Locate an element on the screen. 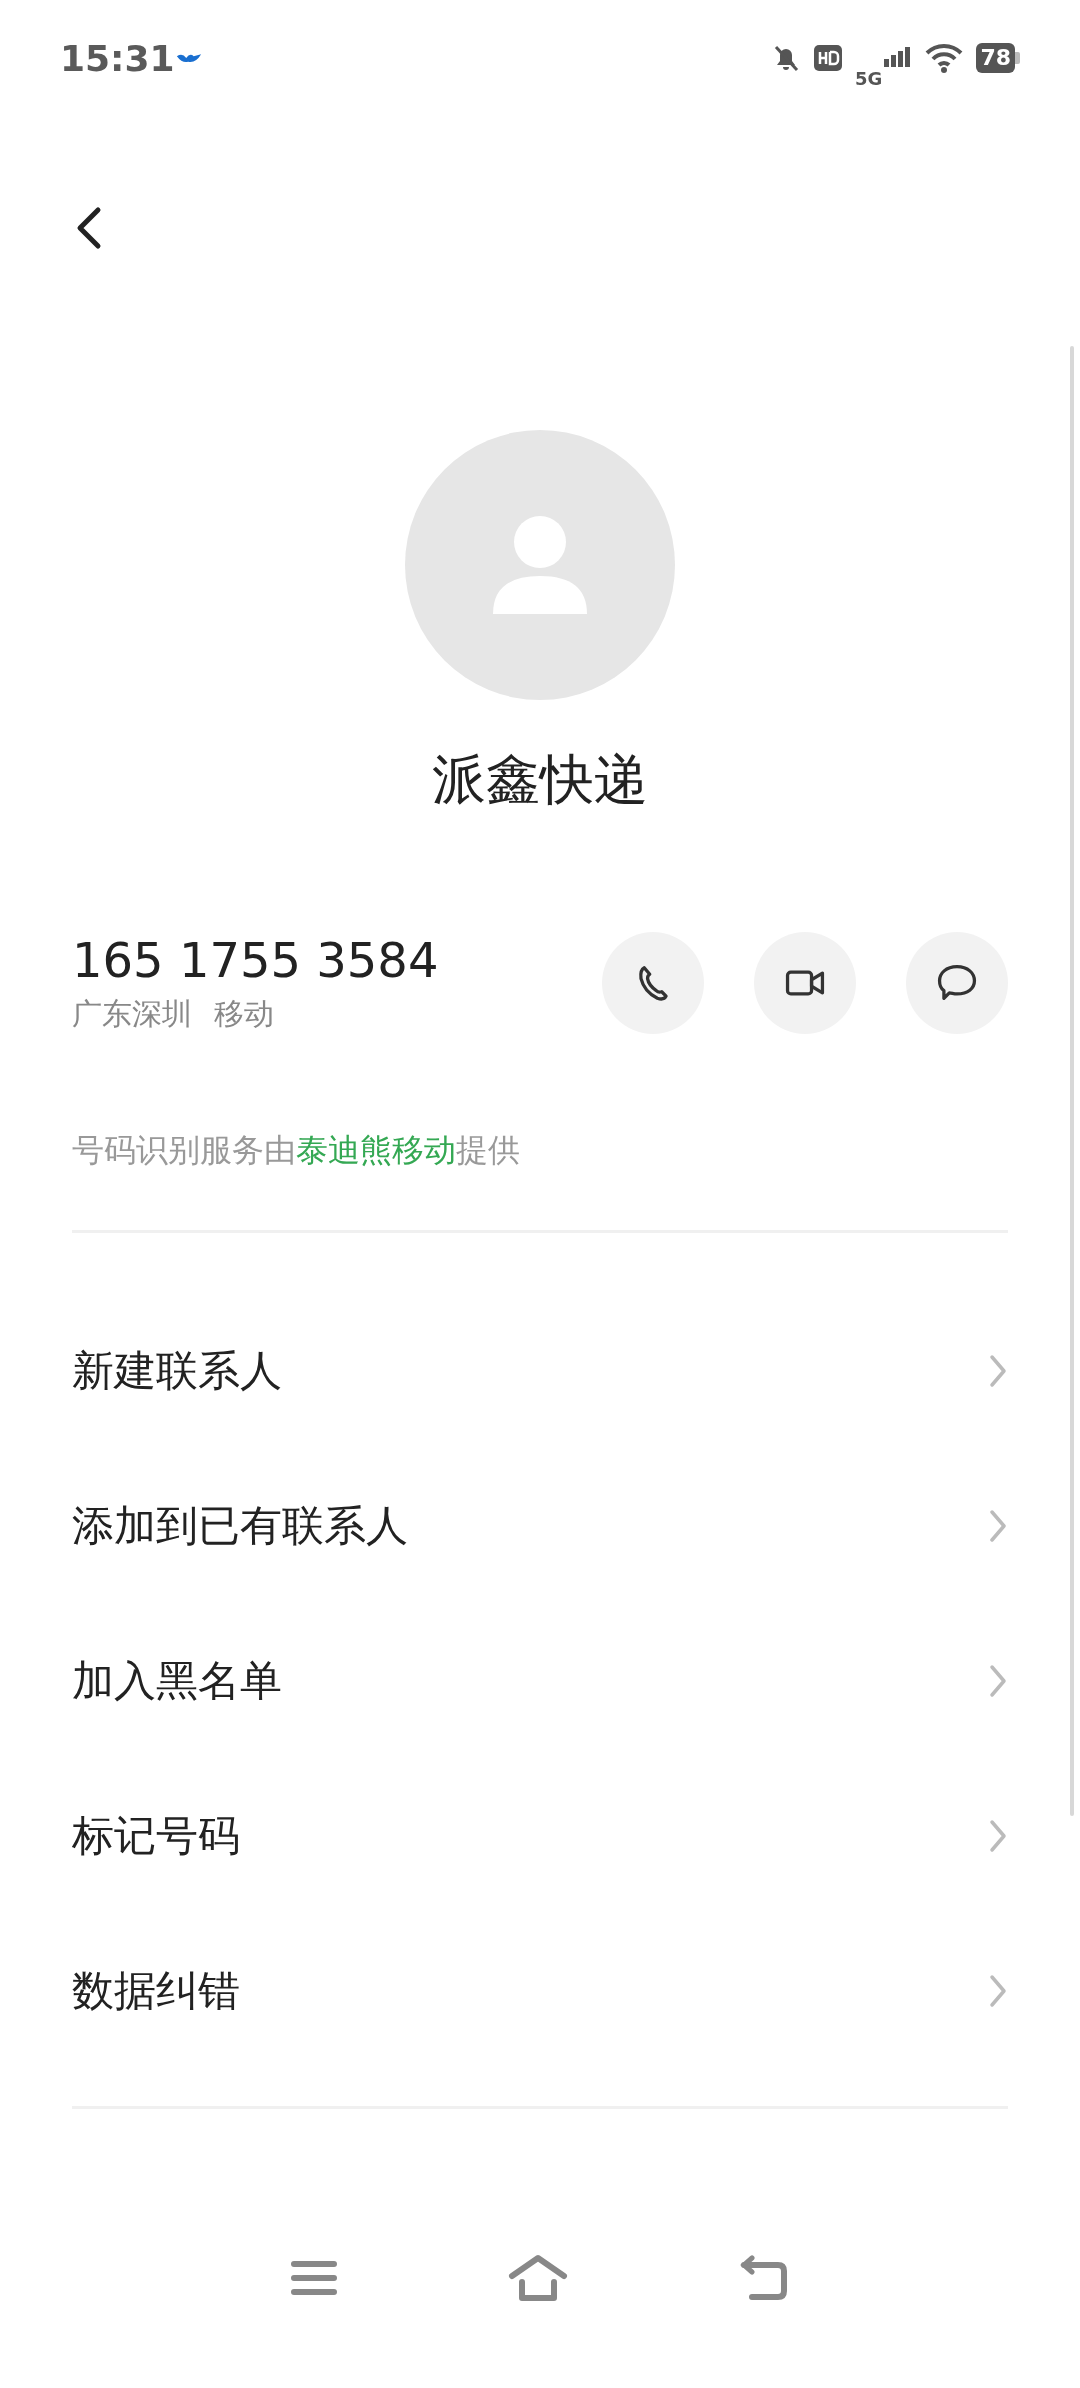 Image resolution: width=1080 pixels, height=2388 pixels. phone-number: 165 1755 3584 is located at coordinates (256, 960).